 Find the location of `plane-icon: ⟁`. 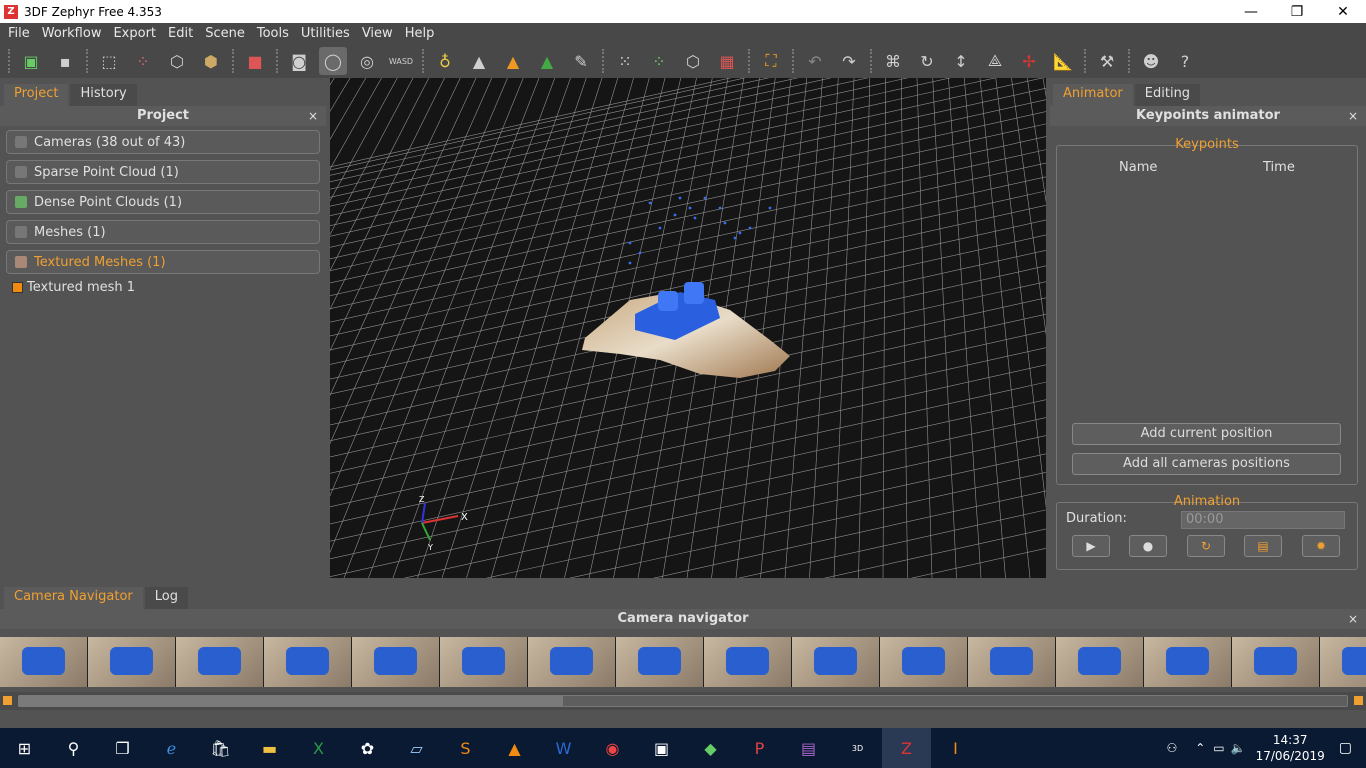

plane-icon: ⟁ is located at coordinates (995, 61).